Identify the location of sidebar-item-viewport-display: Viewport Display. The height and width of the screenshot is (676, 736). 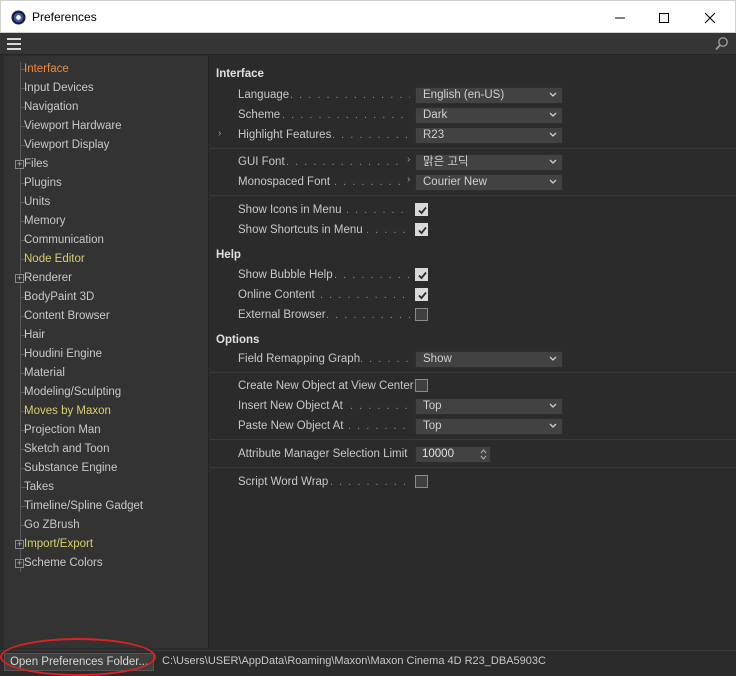
(109, 145).